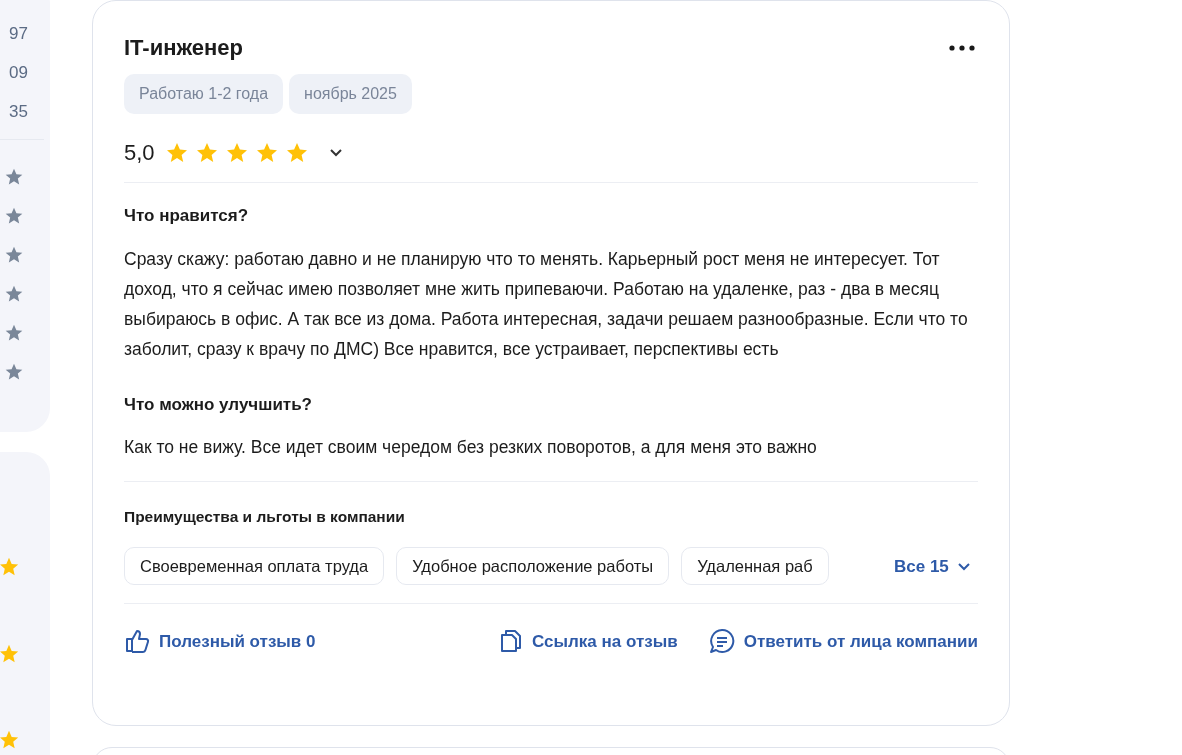 The image size is (1182, 755). I want to click on benefit-chip: Удобное расположение работы, so click(533, 566).